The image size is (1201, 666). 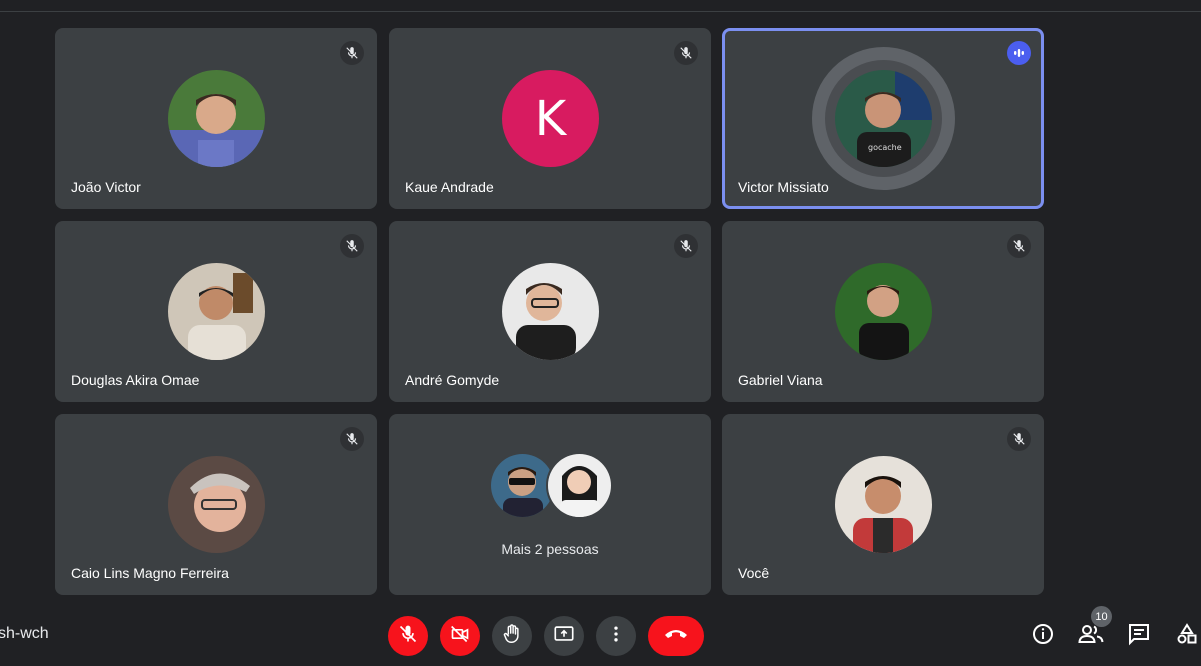 I want to click on raise-hand-icon, so click(x=512, y=636).